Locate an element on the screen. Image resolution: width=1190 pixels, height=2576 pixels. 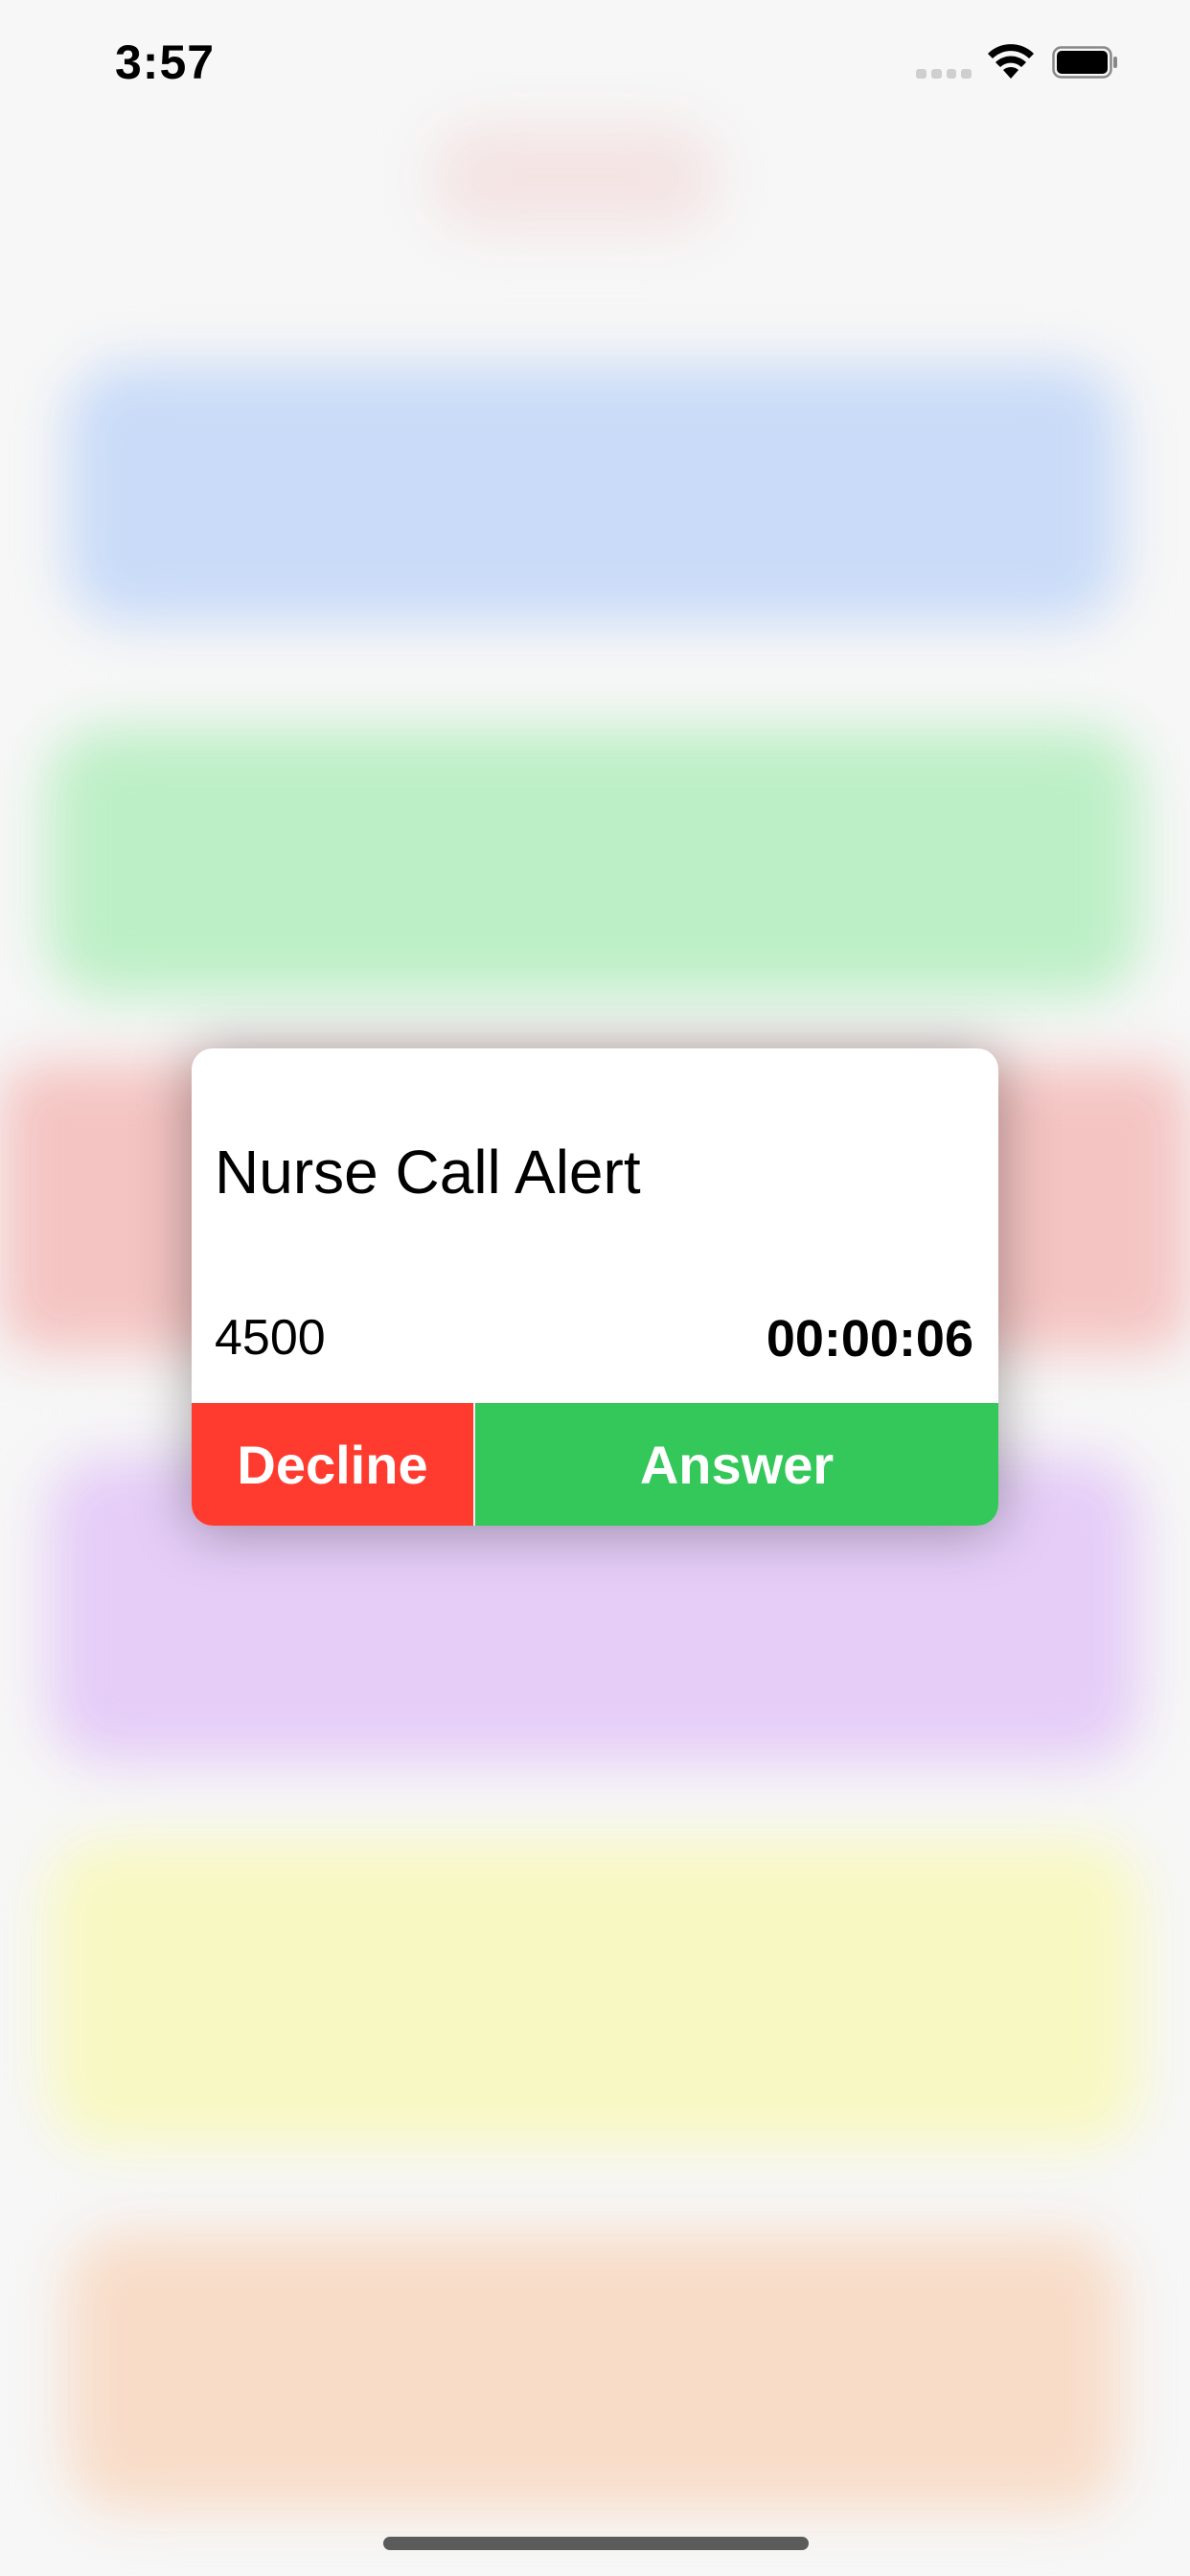
answer-button: Answer is located at coordinates (736, 1464).